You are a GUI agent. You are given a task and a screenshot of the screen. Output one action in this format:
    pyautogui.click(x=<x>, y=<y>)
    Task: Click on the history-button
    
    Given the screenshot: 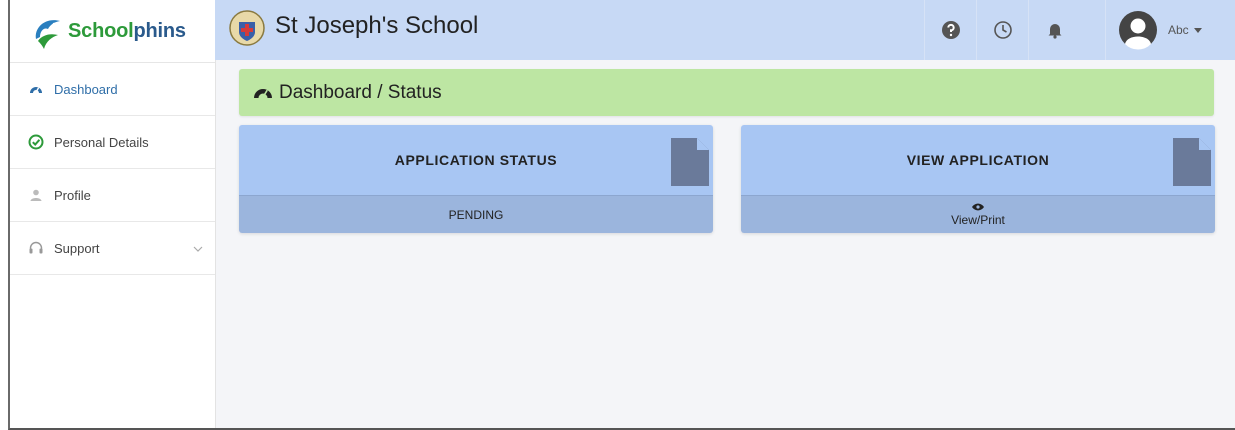 What is the action you would take?
    pyautogui.click(x=1002, y=30)
    